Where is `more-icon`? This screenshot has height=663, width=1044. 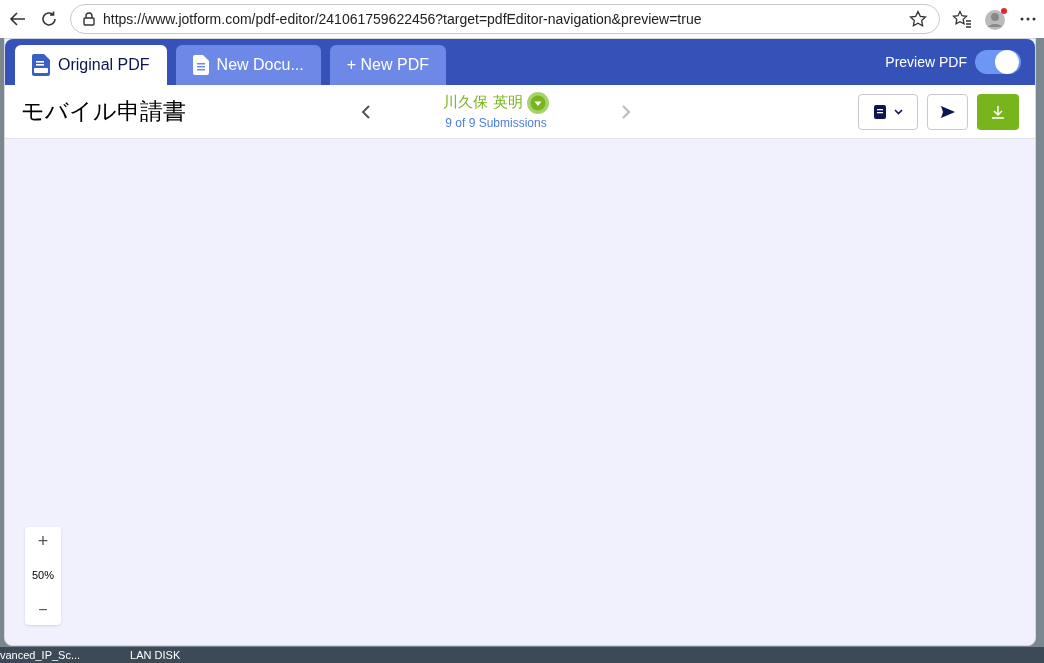 more-icon is located at coordinates (1028, 19).